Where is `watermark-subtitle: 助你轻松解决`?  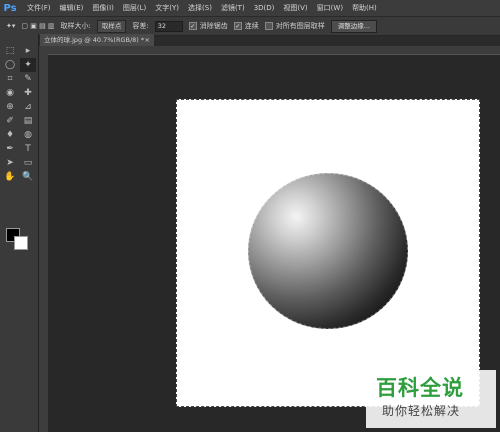 watermark-subtitle: 助你轻松解决 is located at coordinates (421, 411).